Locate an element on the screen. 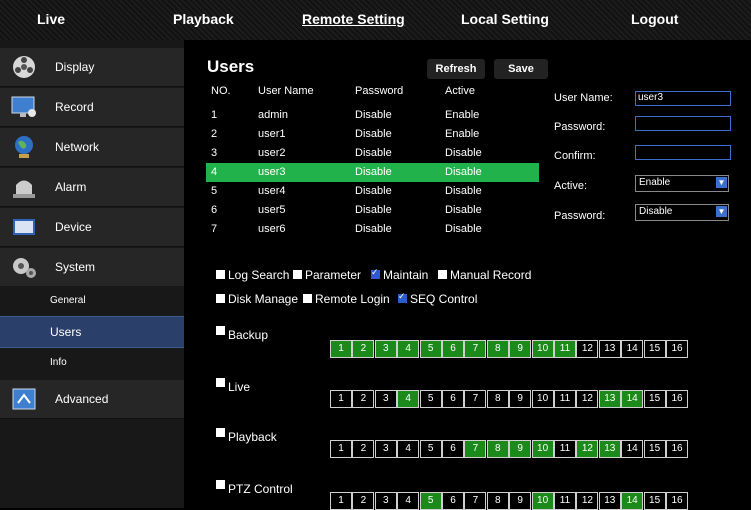 The height and width of the screenshot is (510, 751). sidebar-item-device: Device is located at coordinates (92, 227).